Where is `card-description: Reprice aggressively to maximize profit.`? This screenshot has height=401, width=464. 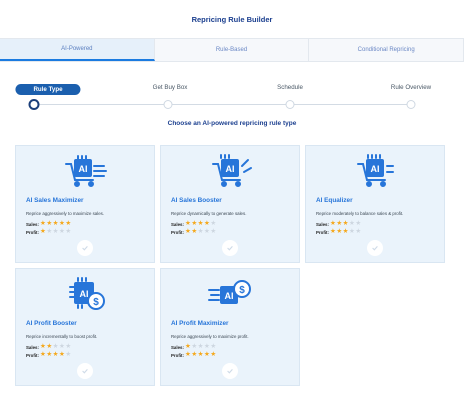
card-description: Reprice aggressively to maximize profit. is located at coordinates (210, 336).